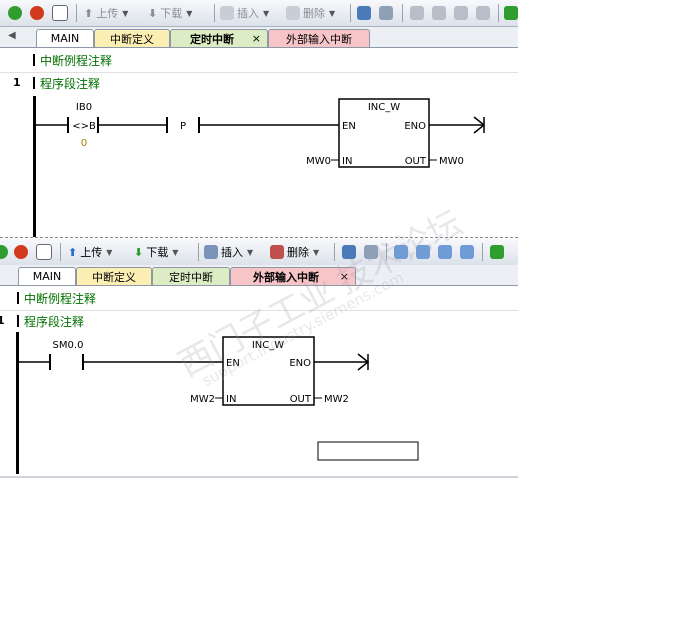 Image resolution: width=683 pixels, height=618 pixels. What do you see at coordinates (336, 399) in the screenshot?
I see `out-operand: MW2` at bounding box center [336, 399].